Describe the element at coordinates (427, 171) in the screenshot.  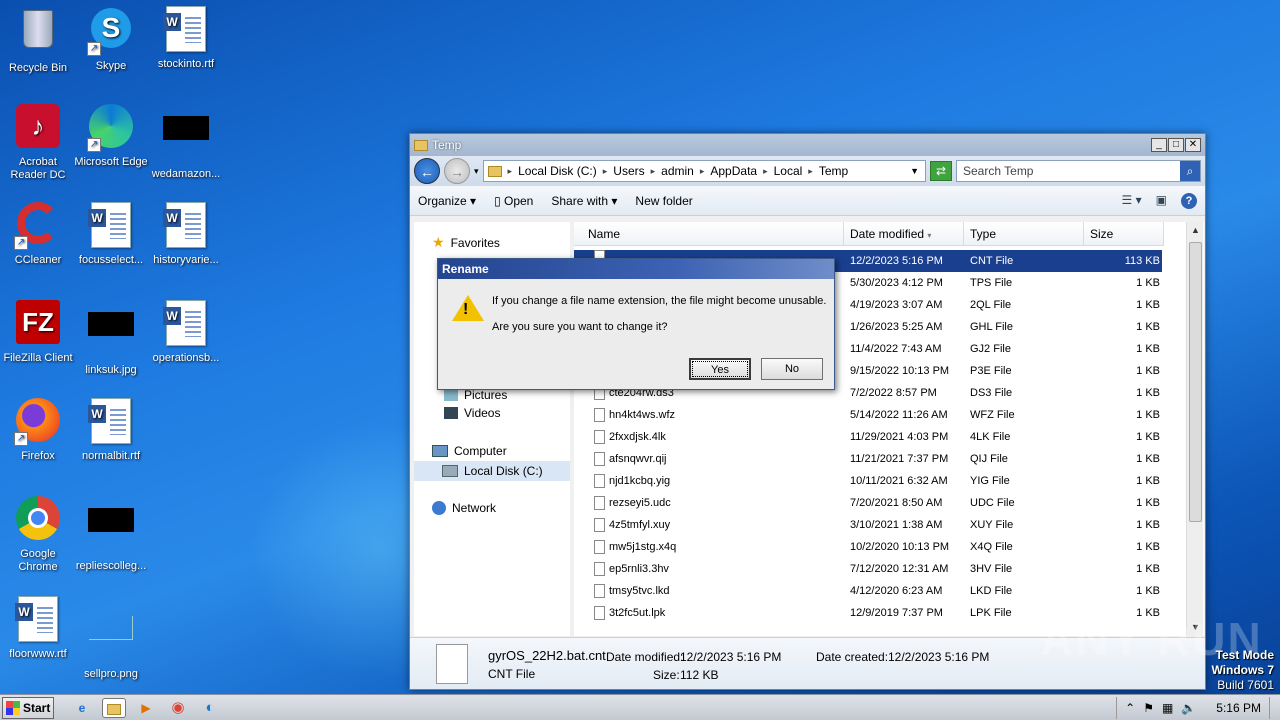
I see `back-button: ←` at that location.